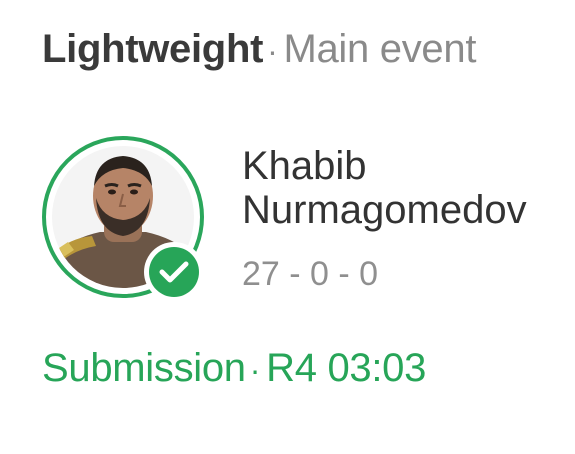  I want to click on fighter-first-name: Khabib, so click(304, 166).